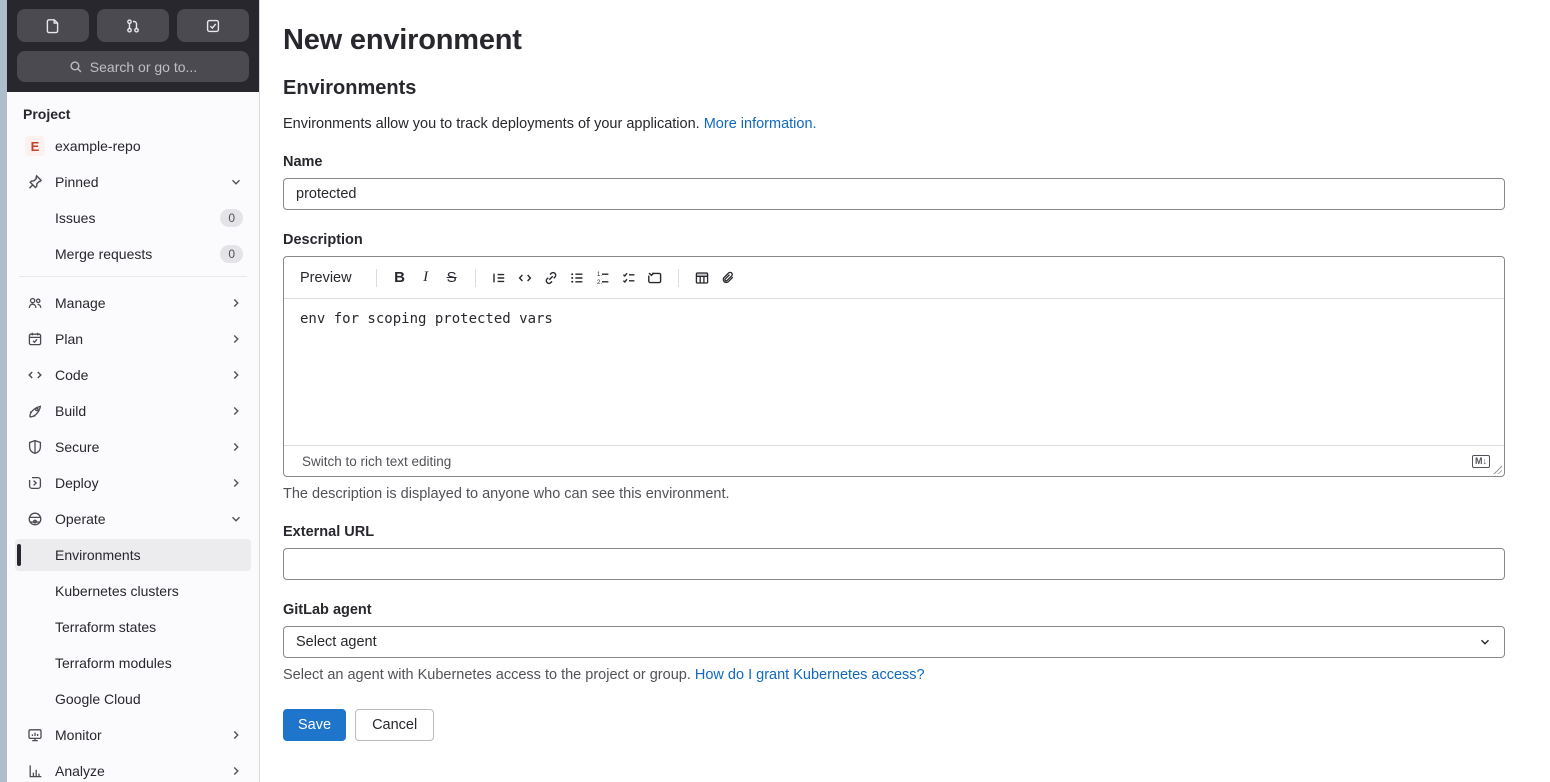  Describe the element at coordinates (400, 278) in the screenshot. I see `bold-button: B` at that location.